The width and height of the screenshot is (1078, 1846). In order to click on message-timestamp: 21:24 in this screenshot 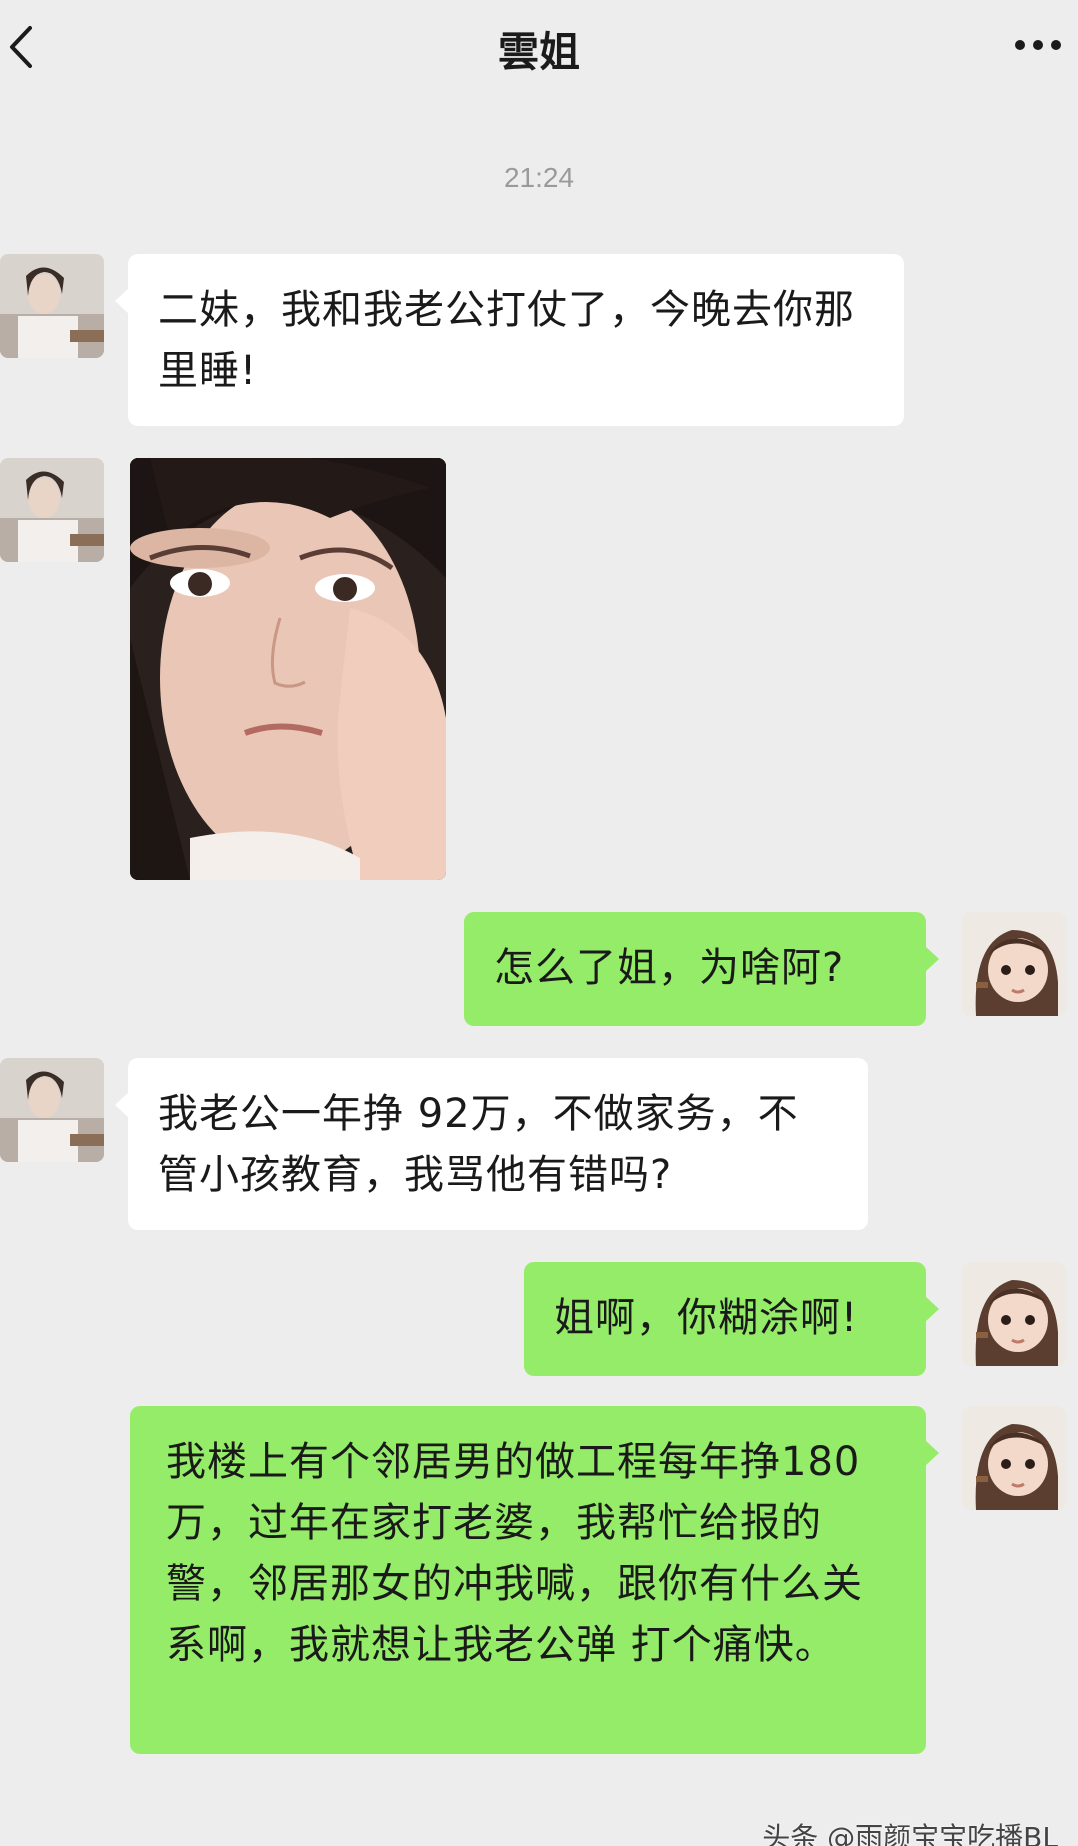, I will do `click(539, 177)`.